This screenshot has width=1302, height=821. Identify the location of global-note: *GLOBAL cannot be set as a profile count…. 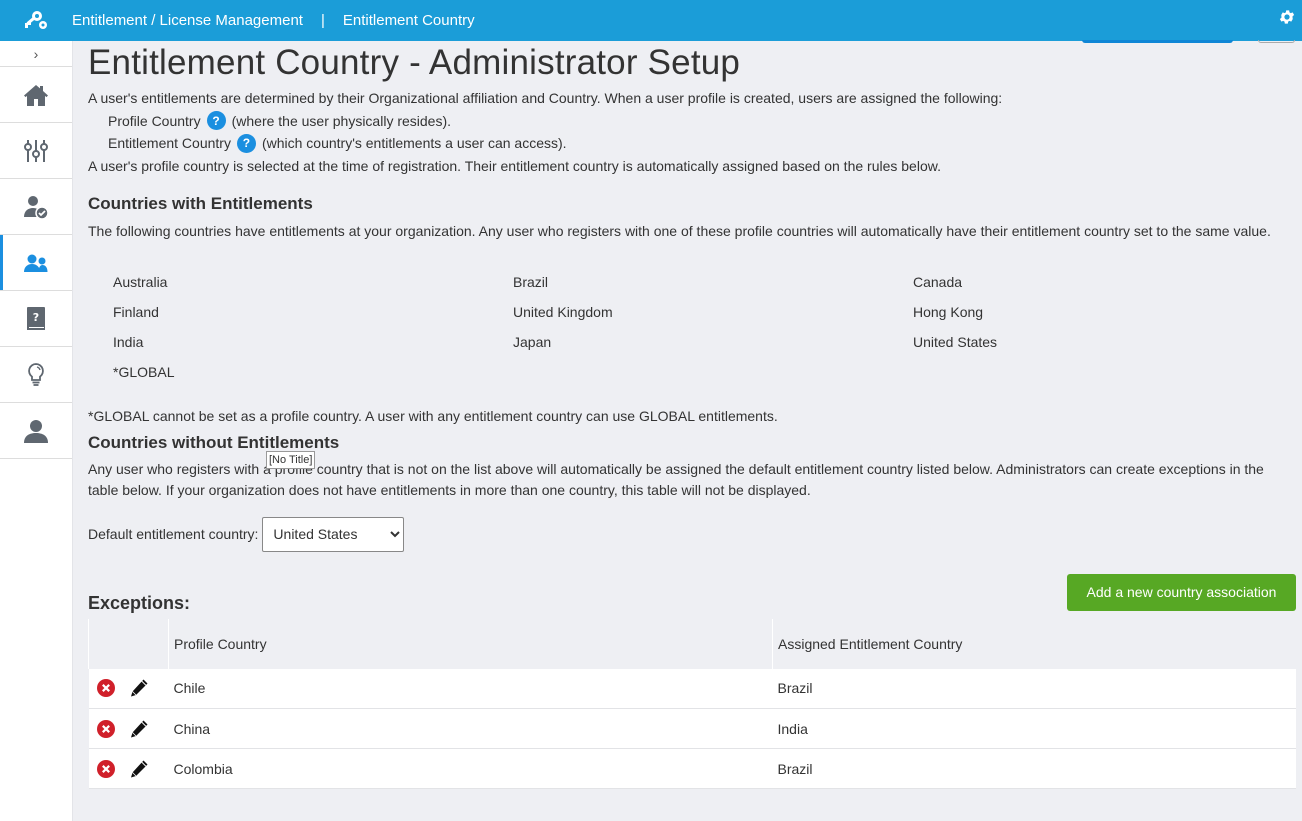
(433, 415).